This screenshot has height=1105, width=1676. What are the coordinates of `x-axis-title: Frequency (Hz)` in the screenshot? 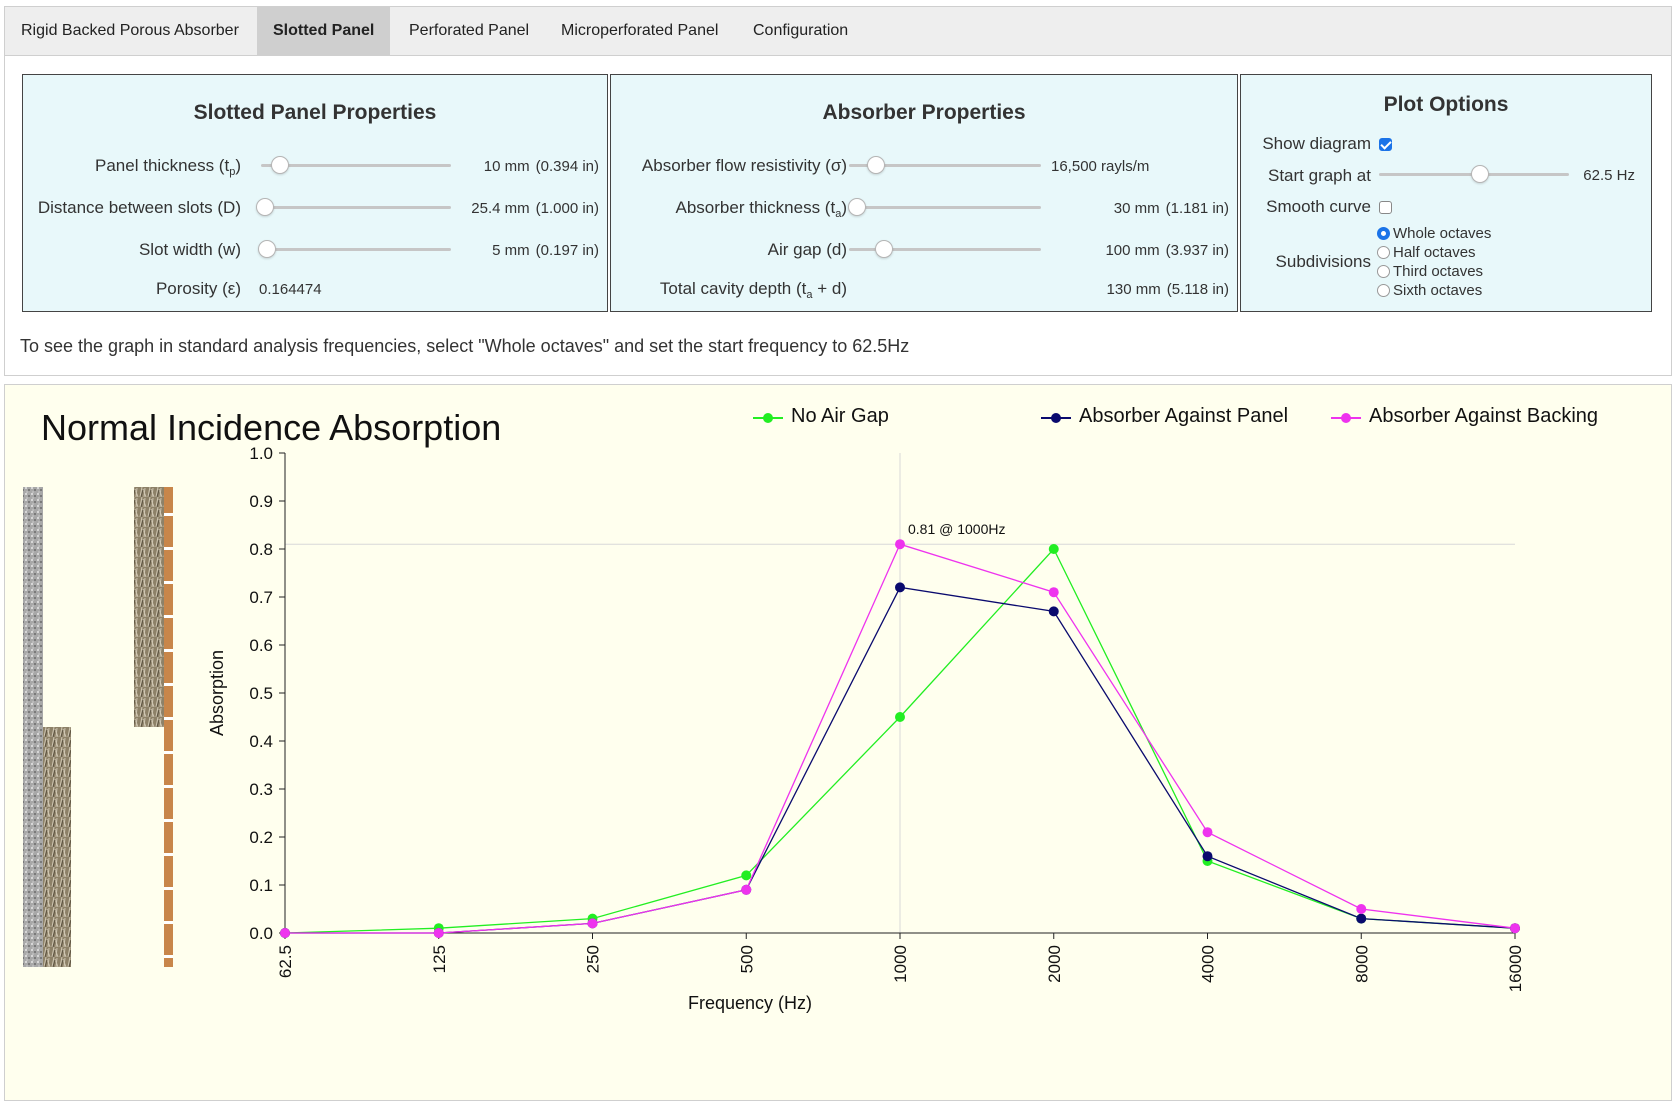 It's located at (750, 1003).